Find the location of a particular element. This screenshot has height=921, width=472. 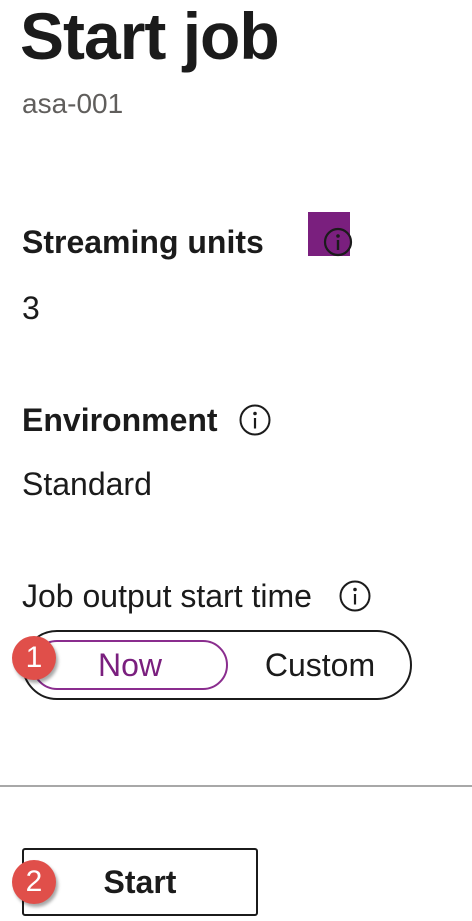

streaming-units-info-icon is located at coordinates (338, 242).